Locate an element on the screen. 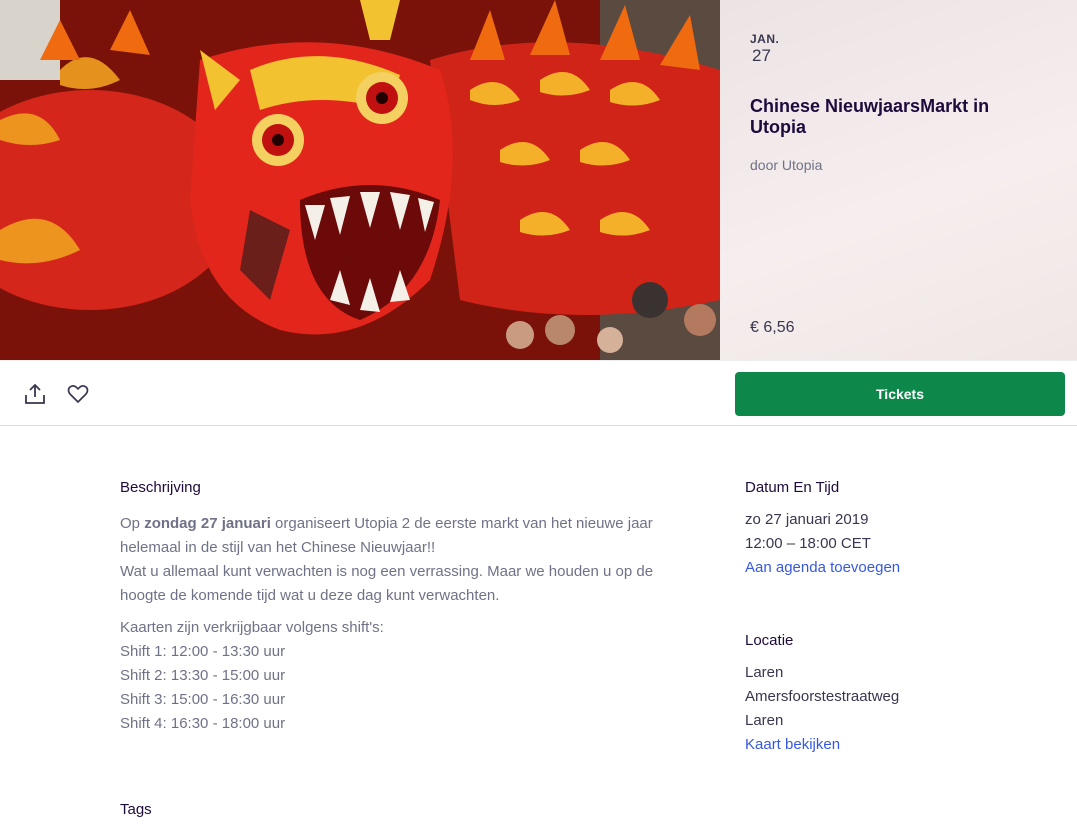 The height and width of the screenshot is (833, 1077). add-to-calendar-link: Aan agenda toevoegen is located at coordinates (822, 568).